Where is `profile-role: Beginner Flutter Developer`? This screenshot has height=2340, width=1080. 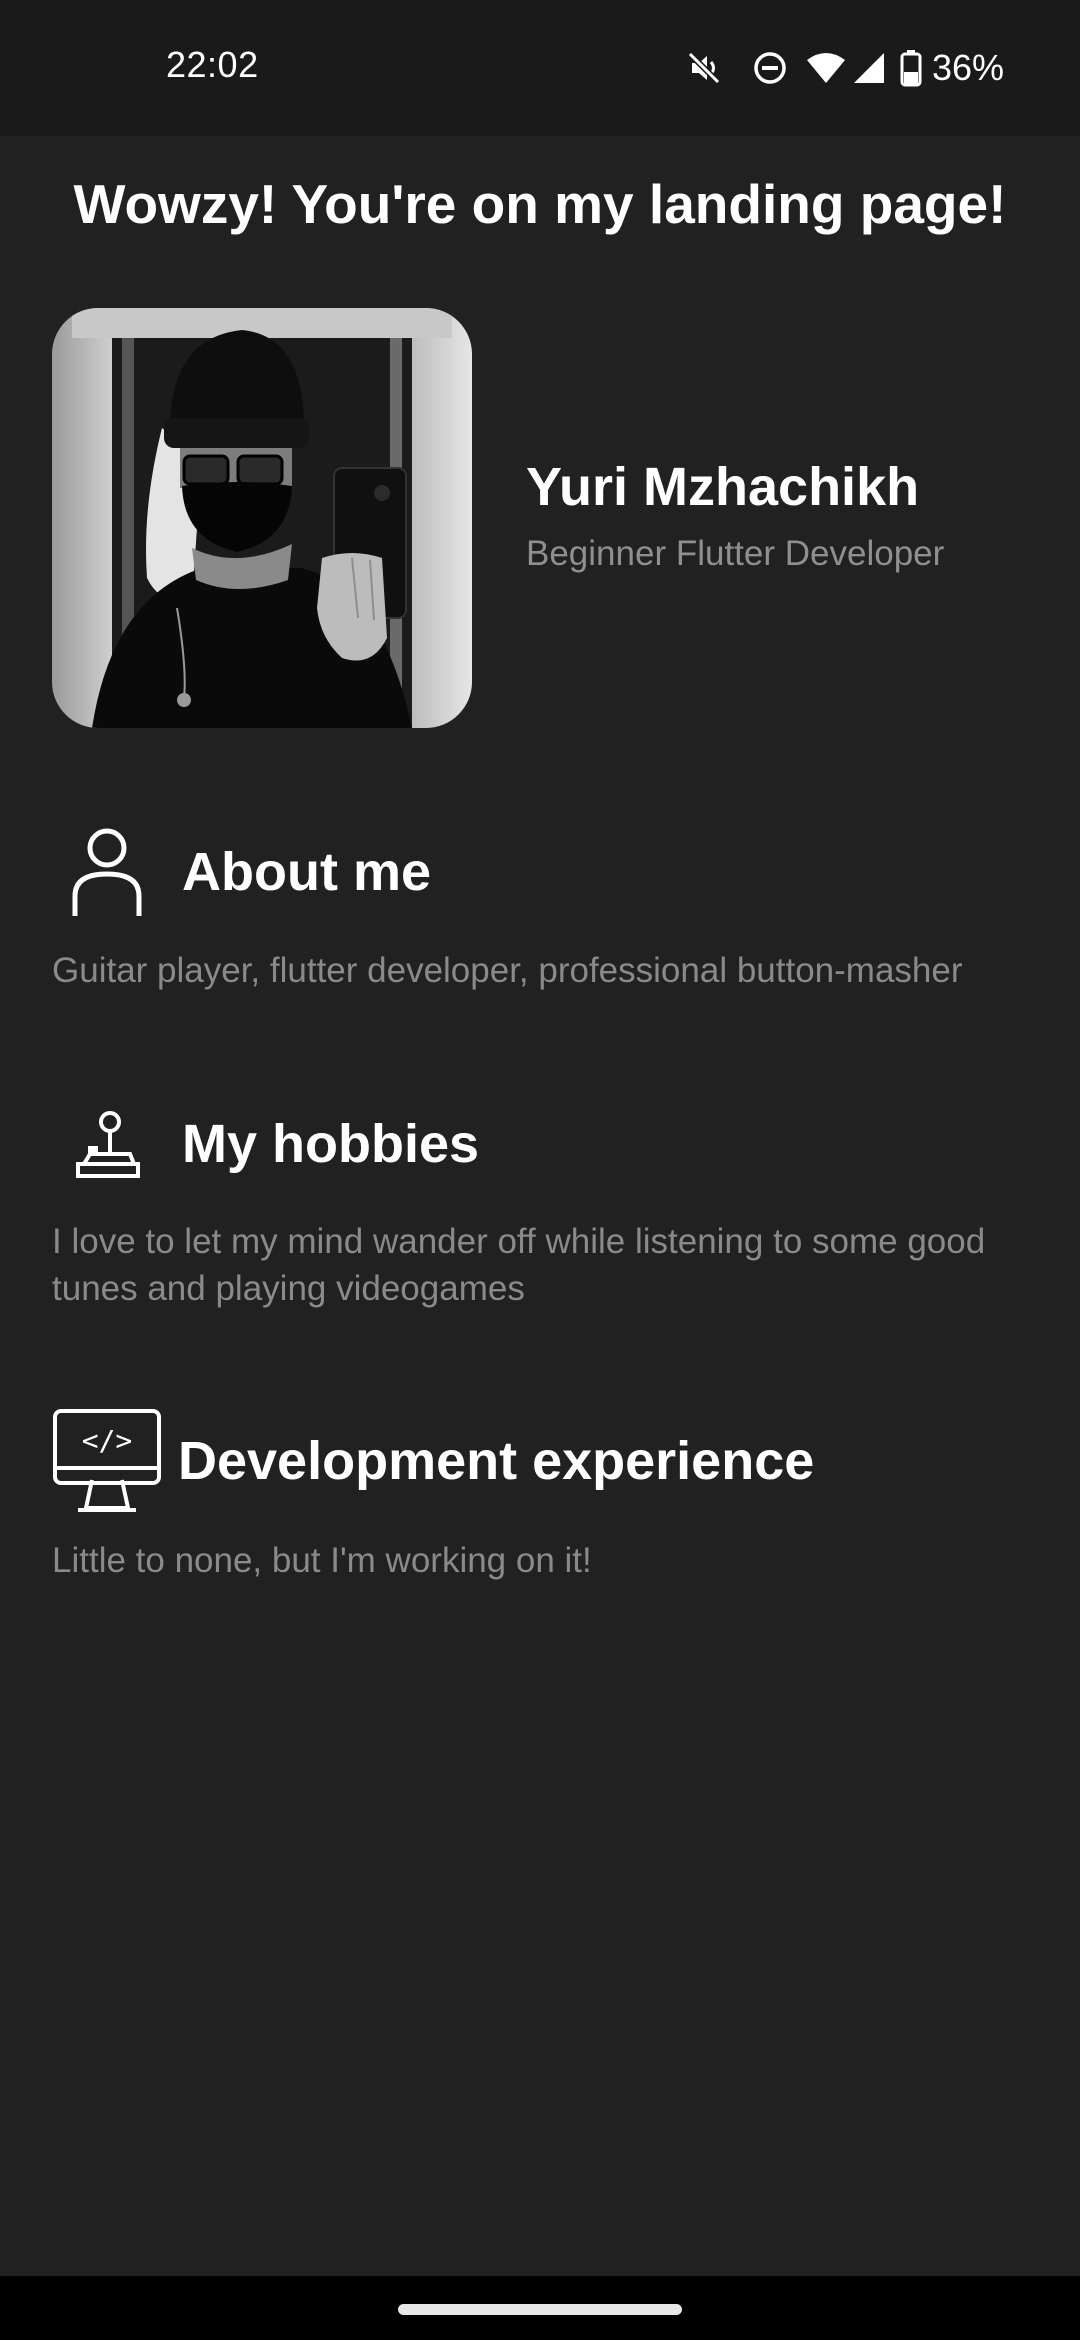 profile-role: Beginner Flutter Developer is located at coordinates (735, 553).